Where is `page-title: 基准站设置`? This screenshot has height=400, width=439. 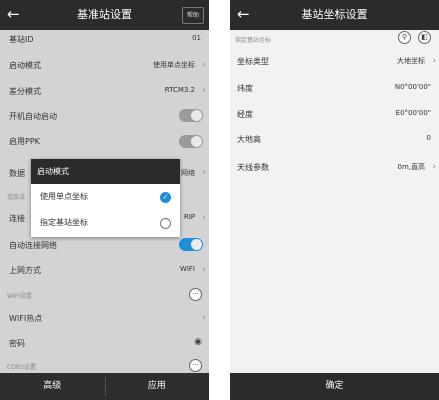 page-title: 基准站设置 is located at coordinates (104, 14).